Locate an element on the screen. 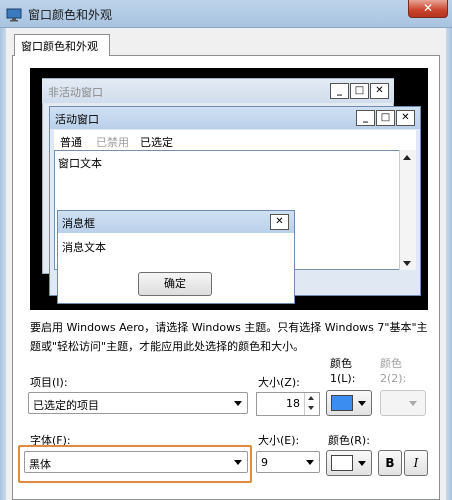 The width and height of the screenshot is (452, 500). inactive-window-title: 非活动窗口 is located at coordinates (75, 92).